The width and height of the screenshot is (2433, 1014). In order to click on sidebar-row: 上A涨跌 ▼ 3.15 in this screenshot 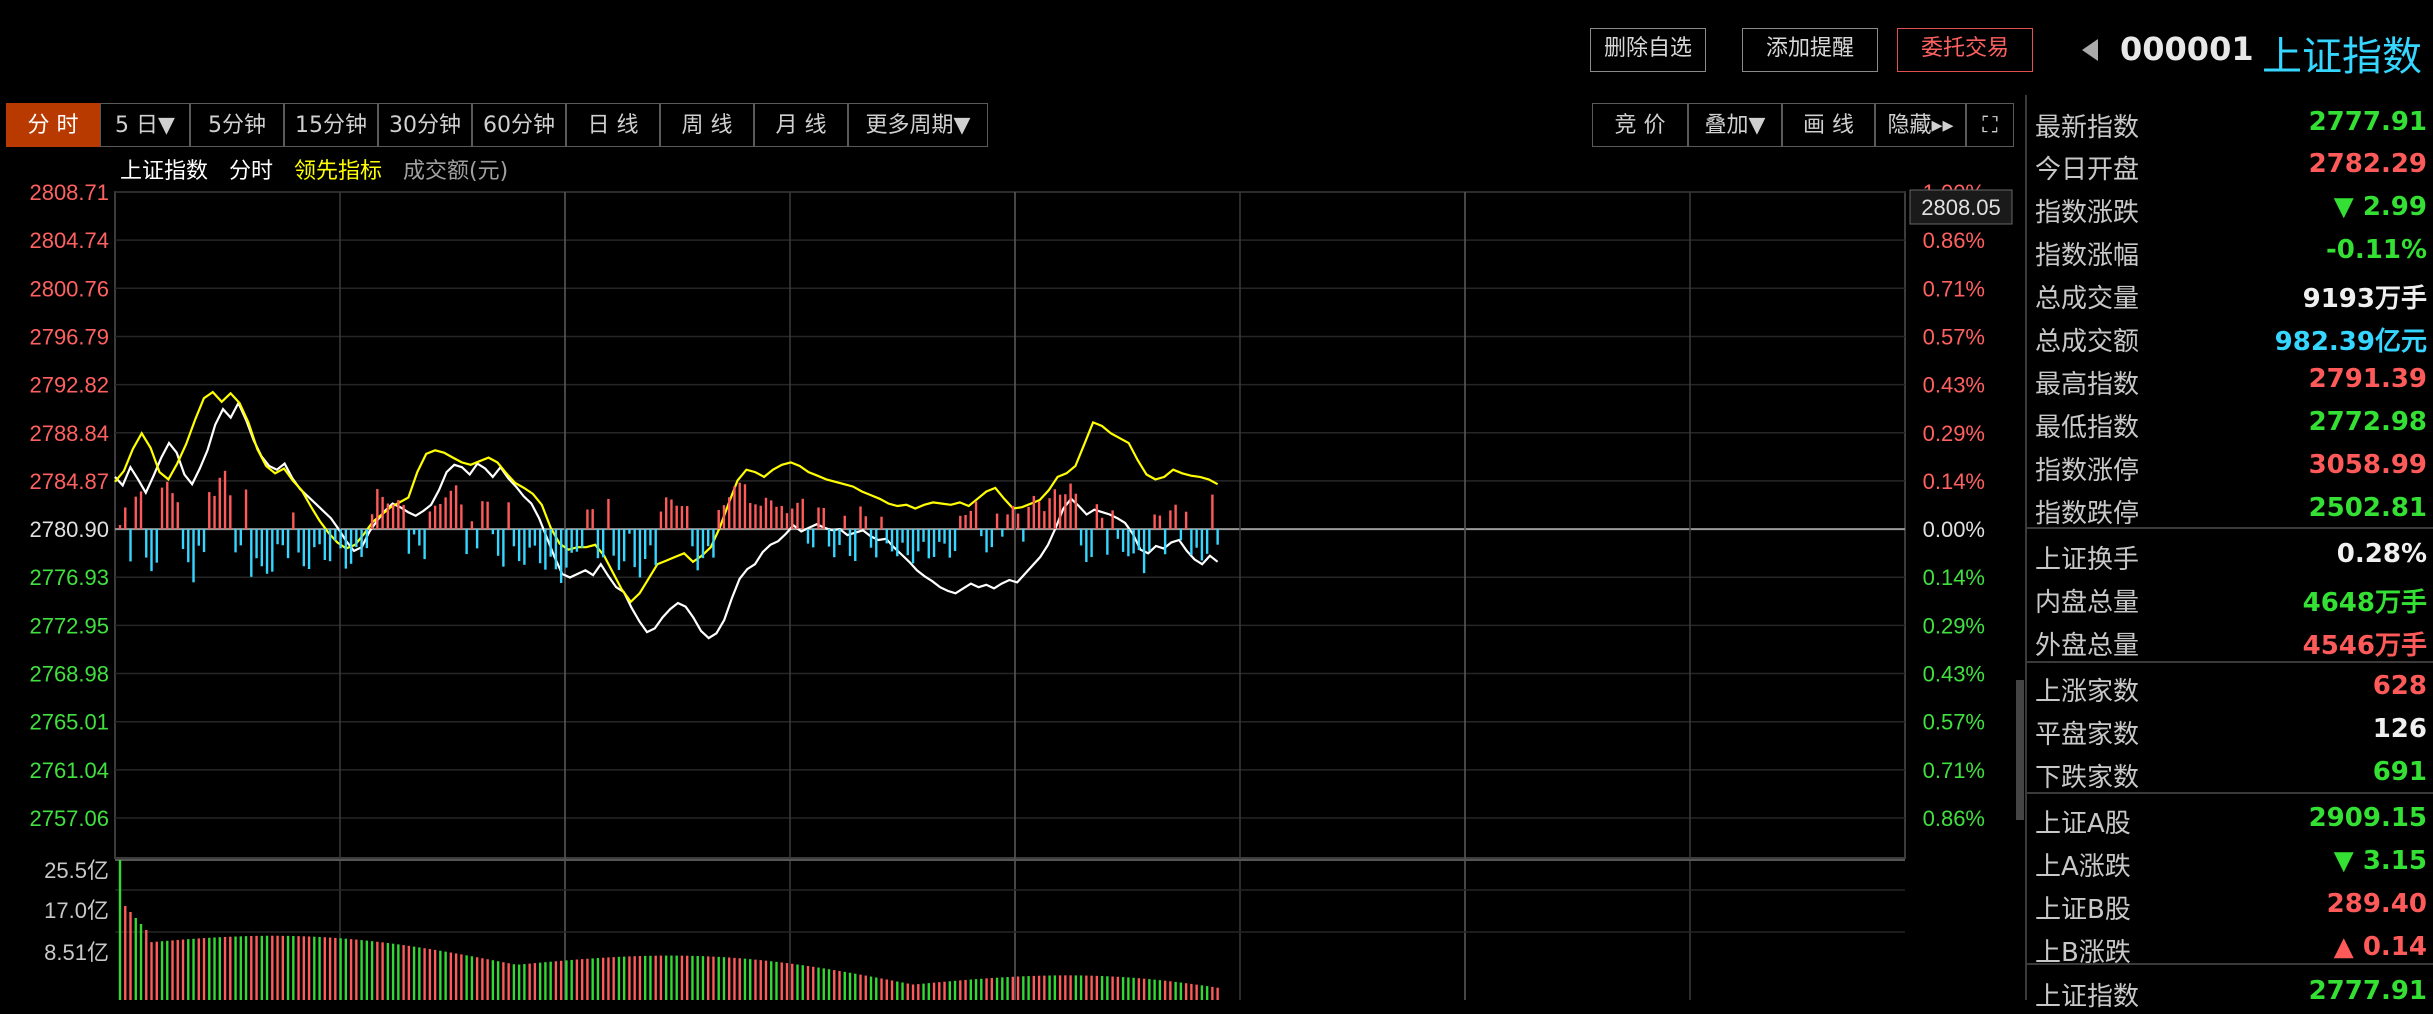, I will do `click(2231, 863)`.